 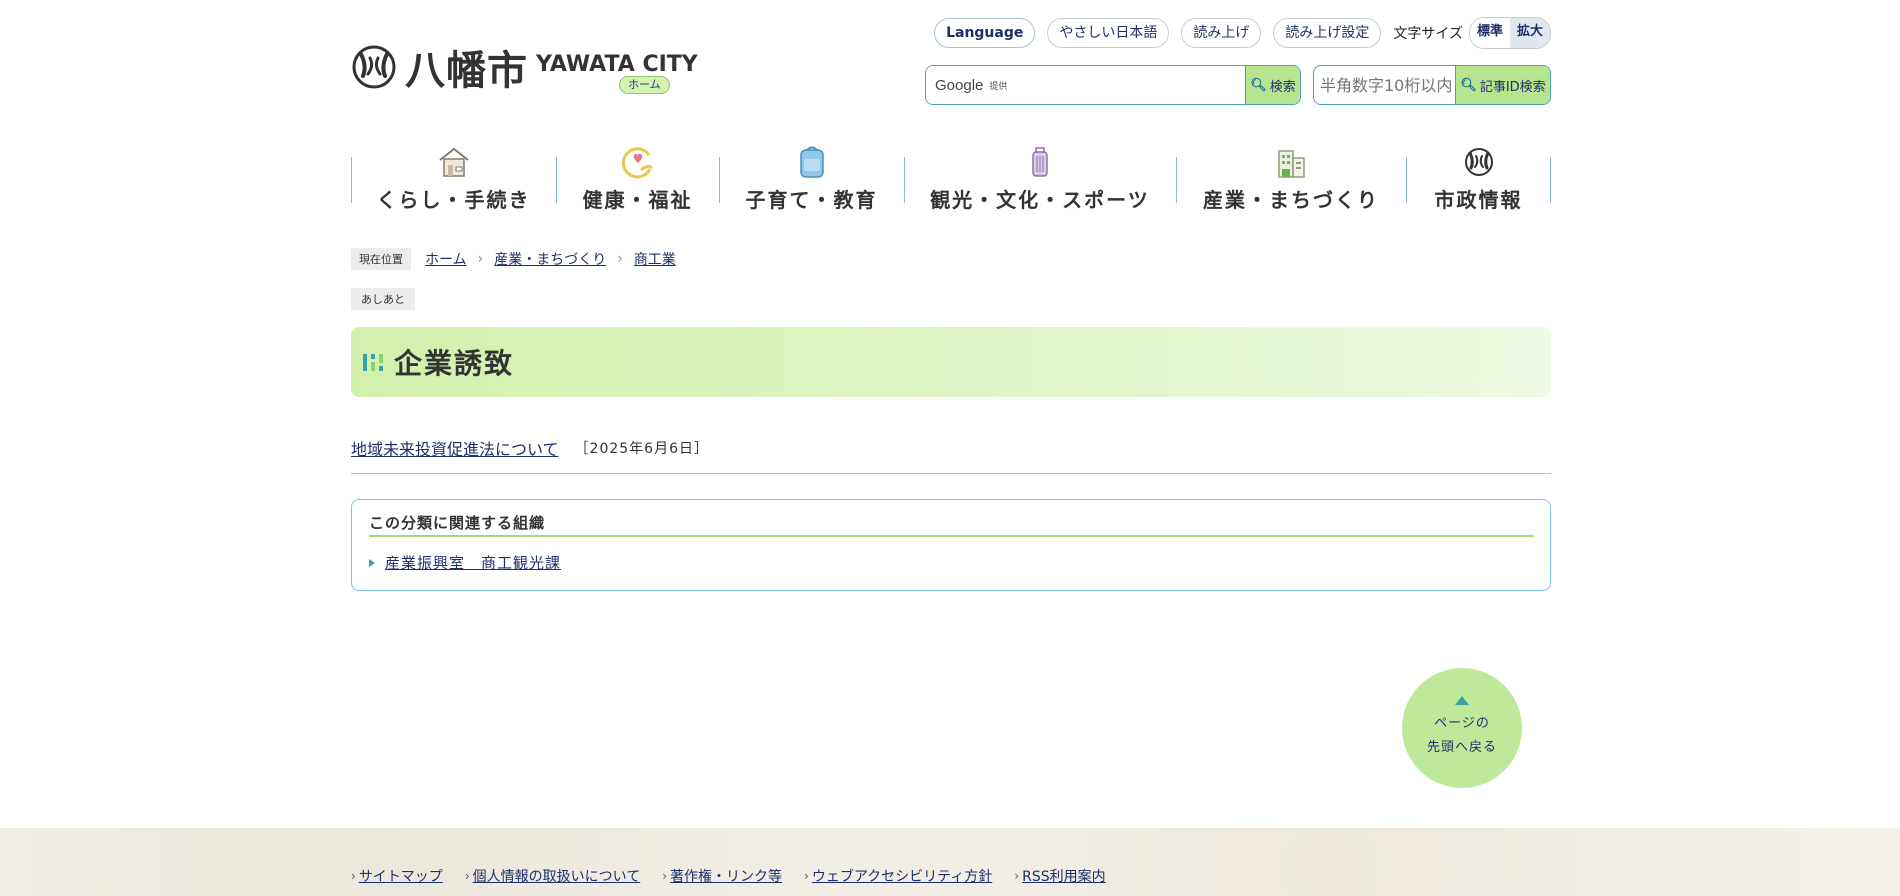 What do you see at coordinates (644, 85) in the screenshot?
I see `home-badge: ホーム` at bounding box center [644, 85].